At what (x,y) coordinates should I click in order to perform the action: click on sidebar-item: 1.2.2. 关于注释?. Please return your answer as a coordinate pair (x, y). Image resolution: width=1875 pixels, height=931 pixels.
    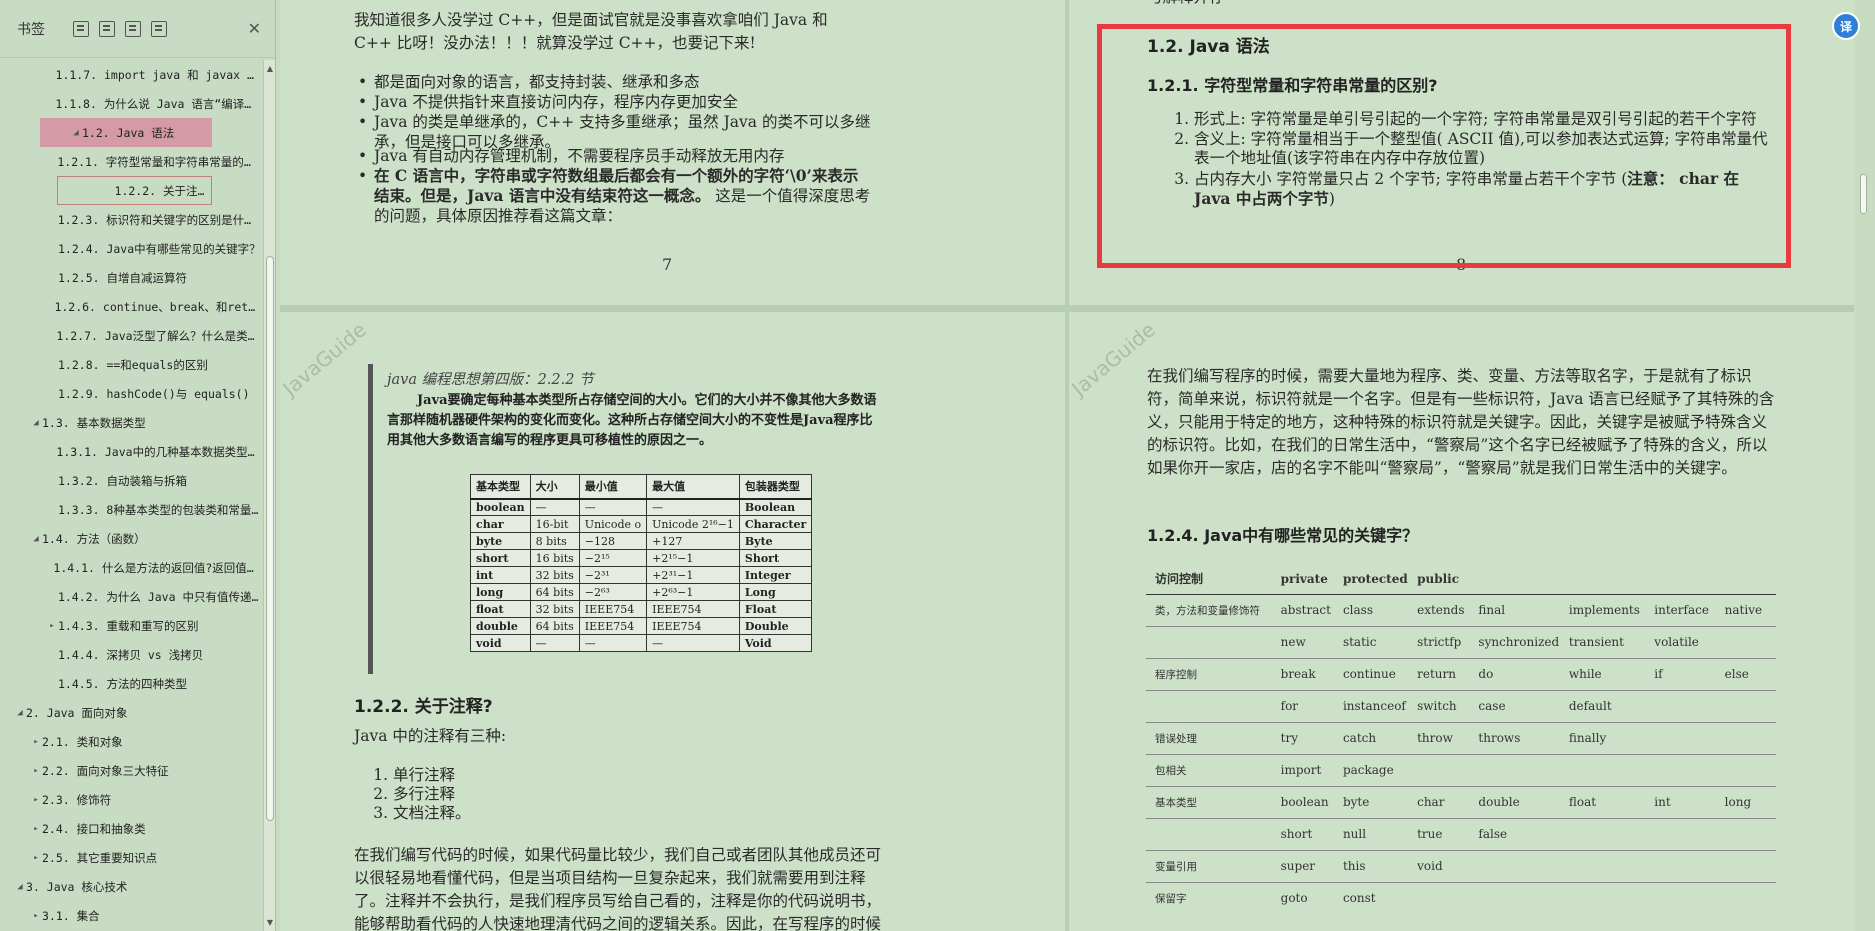
    Looking at the image, I should click on (134, 190).